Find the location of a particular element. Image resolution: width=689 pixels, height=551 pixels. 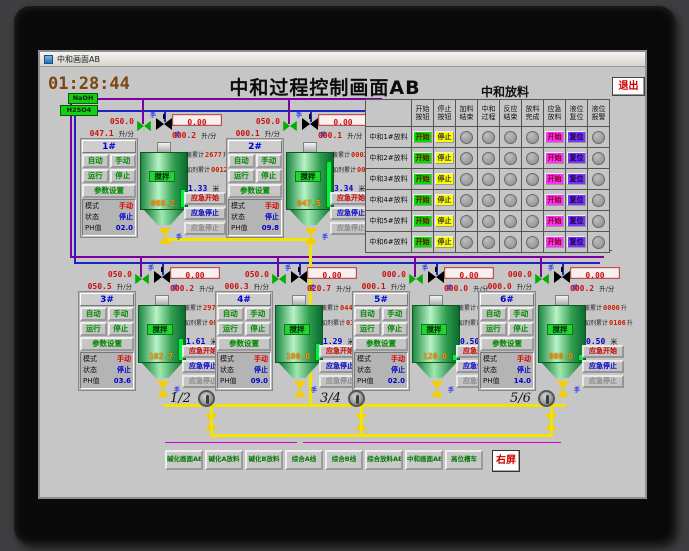

feed-flow-readout: 050.0 000.1 升/分 is located at coordinates (253, 126).